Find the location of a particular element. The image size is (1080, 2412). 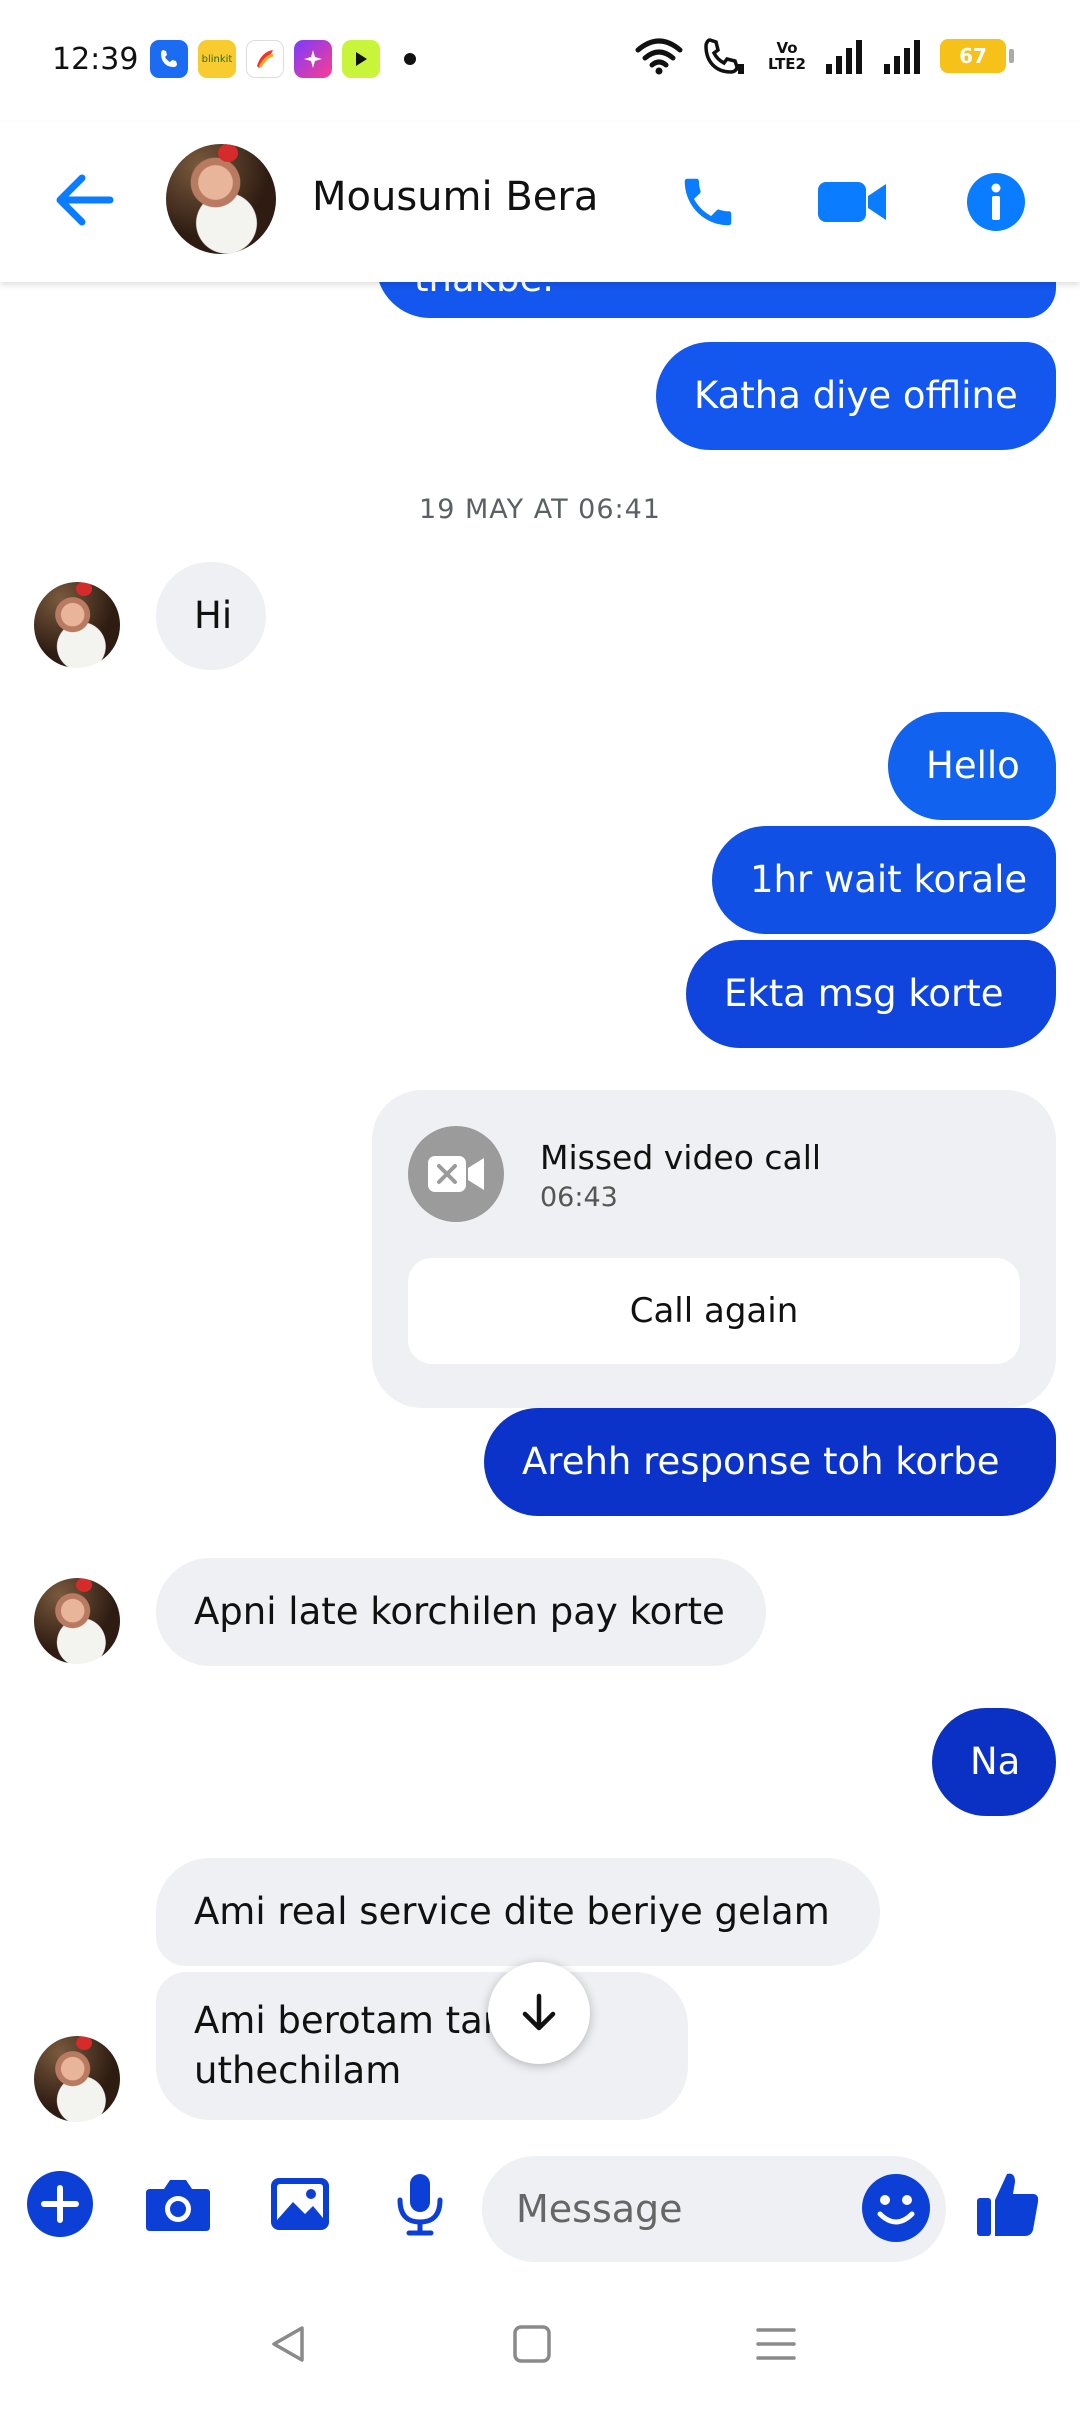

add-button is located at coordinates (60, 2204).